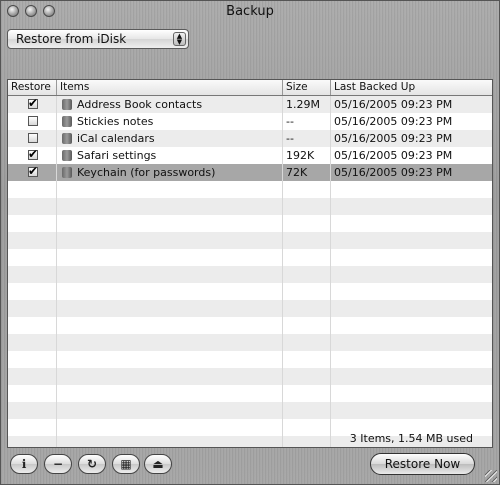  I want to click on restore-now-button: Restore Now, so click(422, 464).